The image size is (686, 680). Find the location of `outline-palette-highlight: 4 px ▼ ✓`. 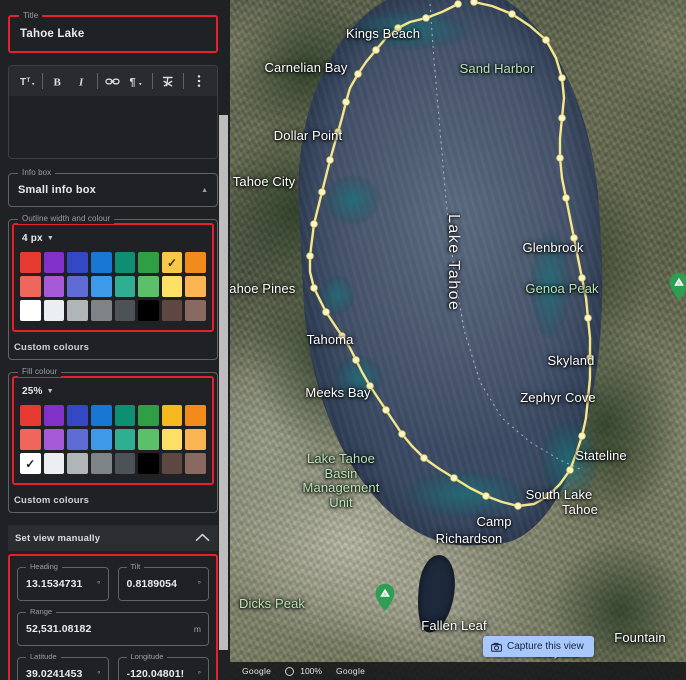

outline-palette-highlight: 4 px ▼ ✓ is located at coordinates (113, 277).